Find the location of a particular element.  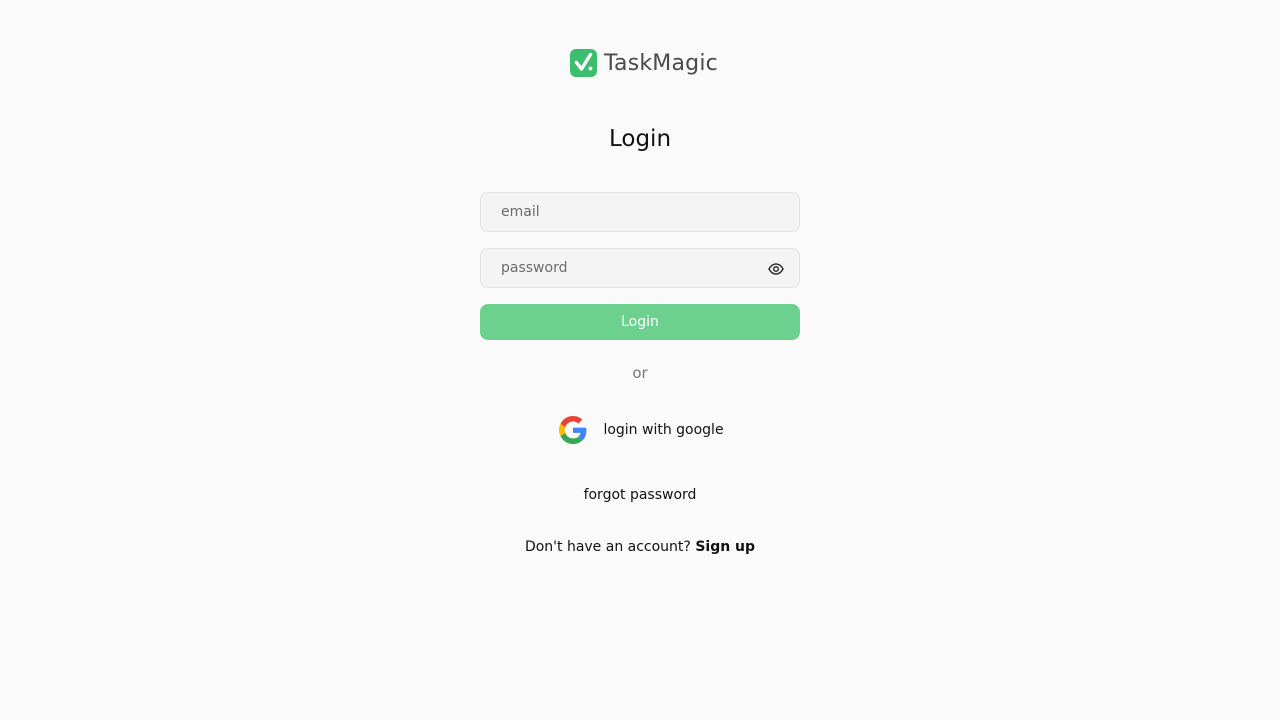

or-divider: or is located at coordinates (640, 373).